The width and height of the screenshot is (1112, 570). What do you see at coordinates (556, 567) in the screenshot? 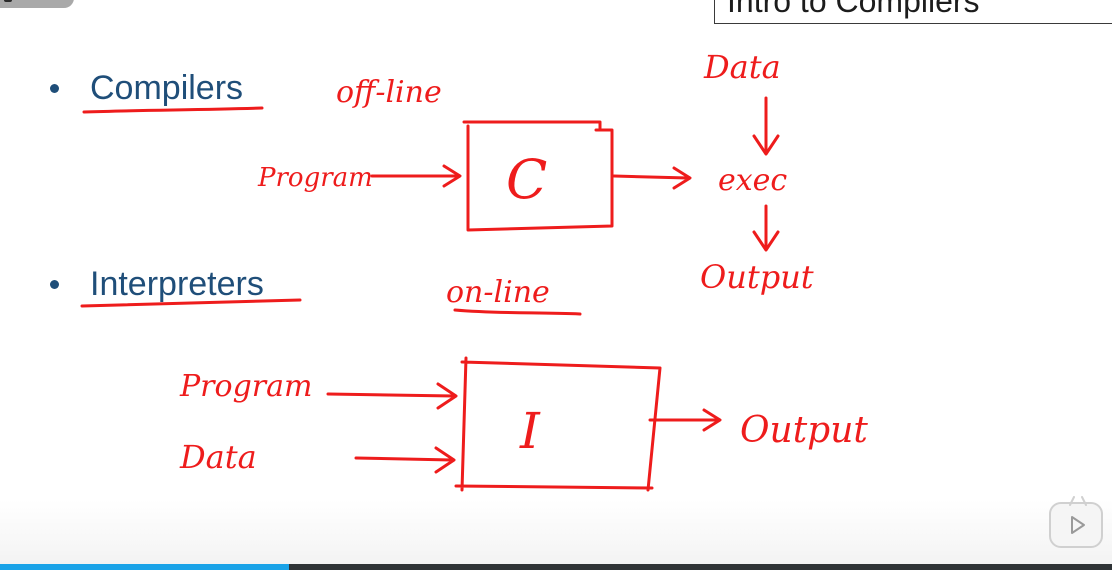
I see `video-progress-bar` at bounding box center [556, 567].